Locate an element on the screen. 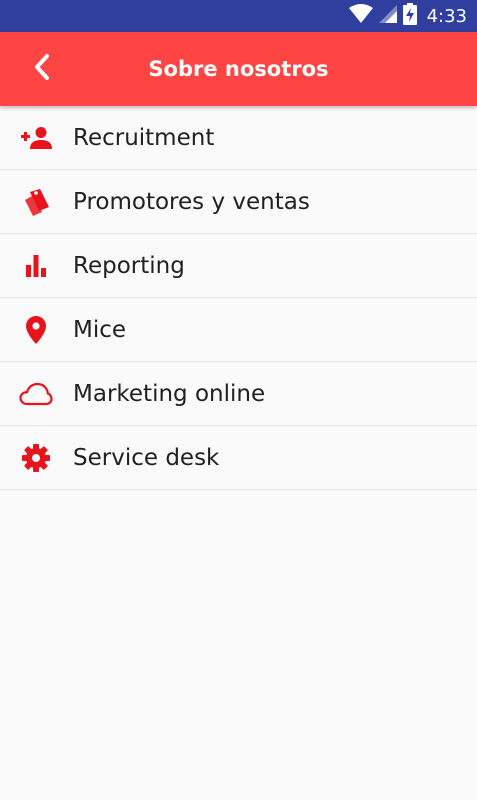  signal-icon is located at coordinates (387, 16).